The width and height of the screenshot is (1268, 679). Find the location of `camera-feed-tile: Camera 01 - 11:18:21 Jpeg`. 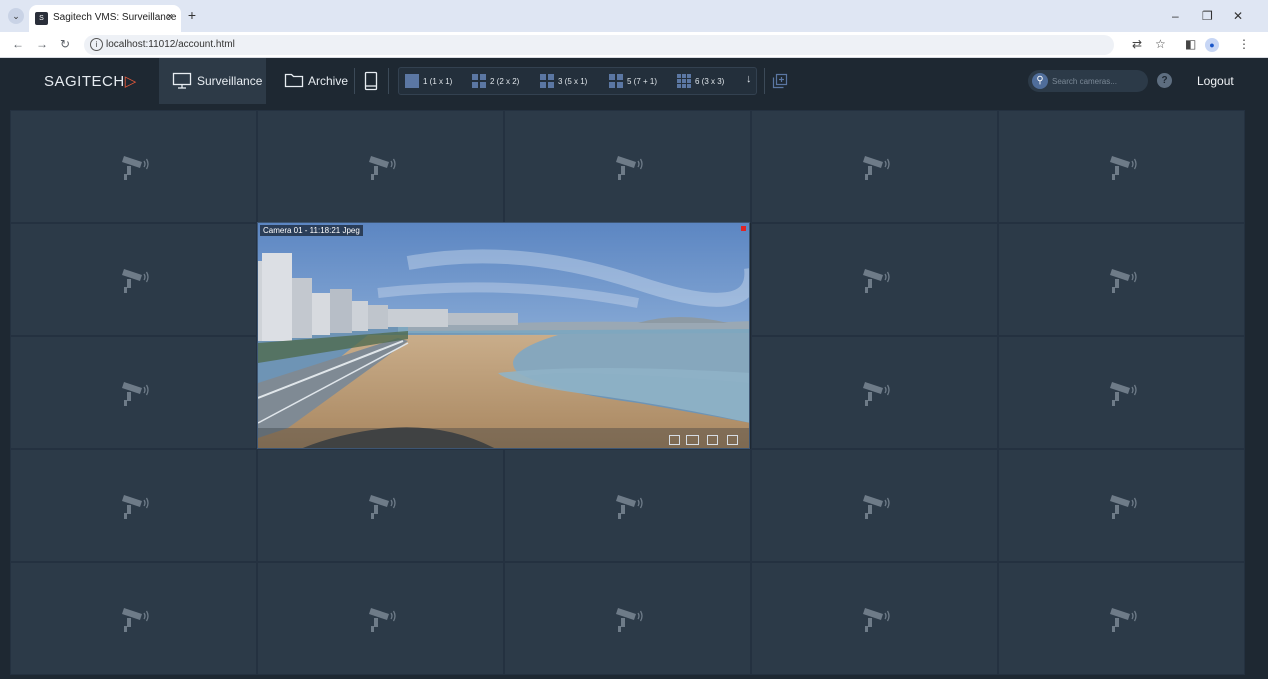

camera-feed-tile: Camera 01 - 11:18:21 Jpeg is located at coordinates (503, 335).